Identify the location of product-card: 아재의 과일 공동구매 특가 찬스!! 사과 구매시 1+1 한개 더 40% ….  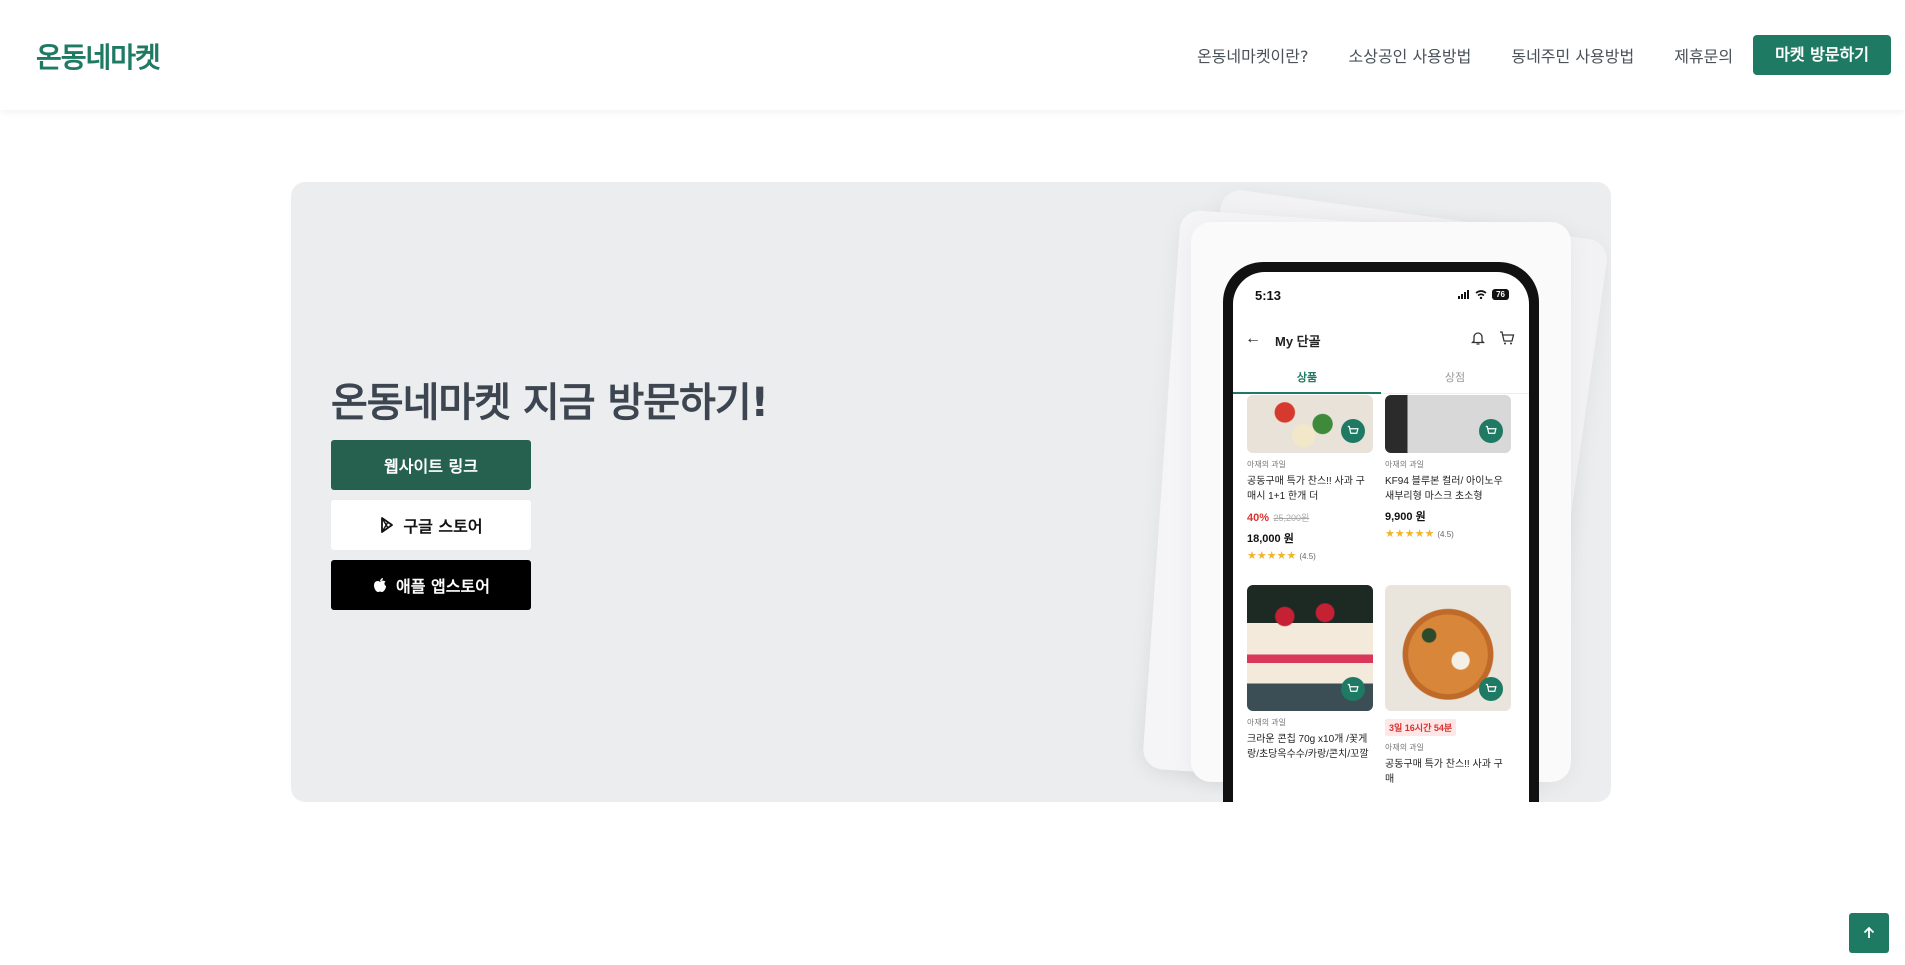
(1310, 478).